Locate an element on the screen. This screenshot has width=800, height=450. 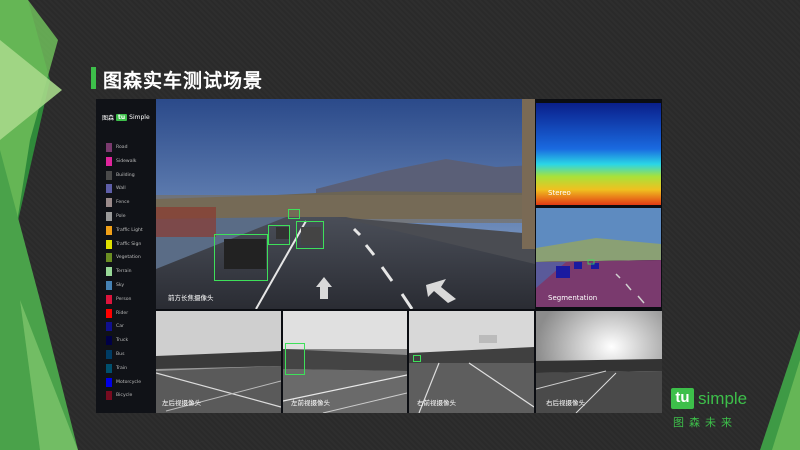
brand-logo-simple: simple is located at coordinates (723, 398).